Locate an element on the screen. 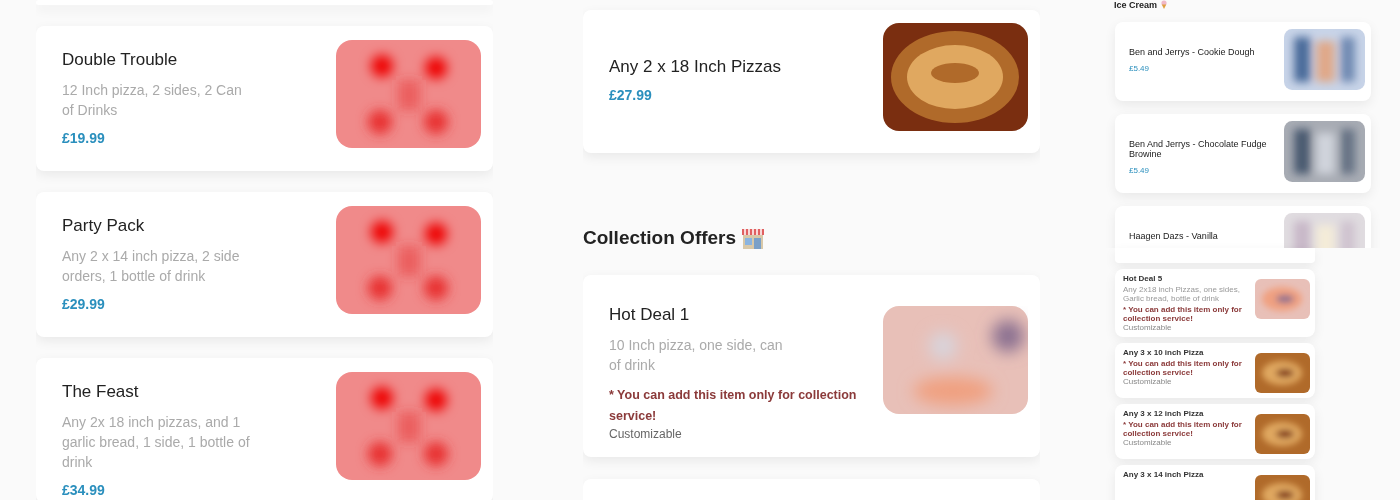  item-name: Party Pack is located at coordinates (104, 226).